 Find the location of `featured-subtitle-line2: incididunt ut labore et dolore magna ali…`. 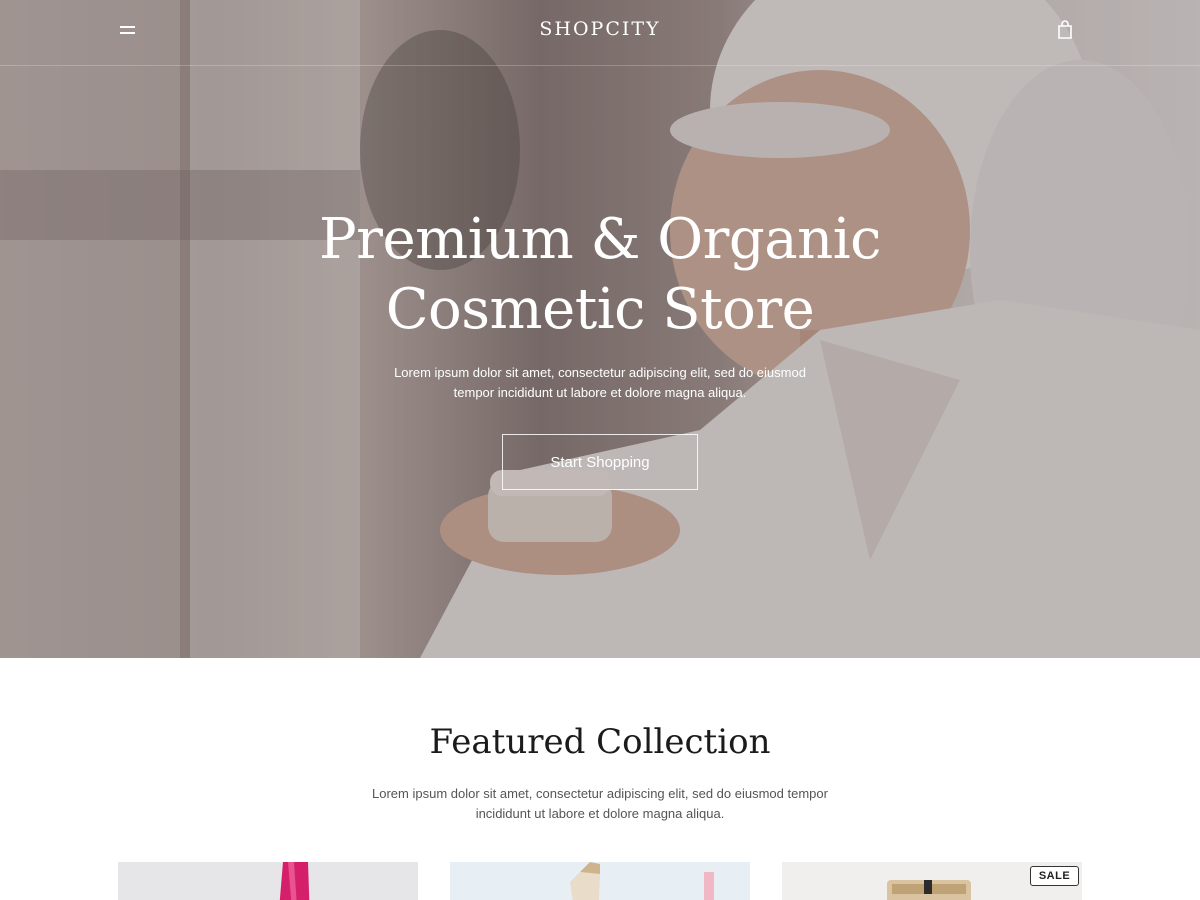

featured-subtitle-line2: incididunt ut labore et dolore magna ali… is located at coordinates (600, 813).